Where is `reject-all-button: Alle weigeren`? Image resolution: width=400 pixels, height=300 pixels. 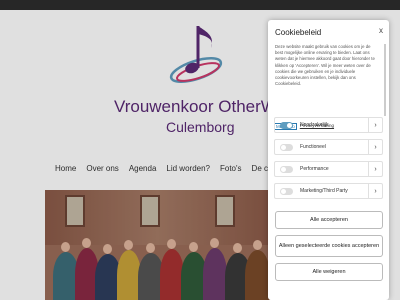 reject-all-button: Alle weigeren is located at coordinates (329, 272).